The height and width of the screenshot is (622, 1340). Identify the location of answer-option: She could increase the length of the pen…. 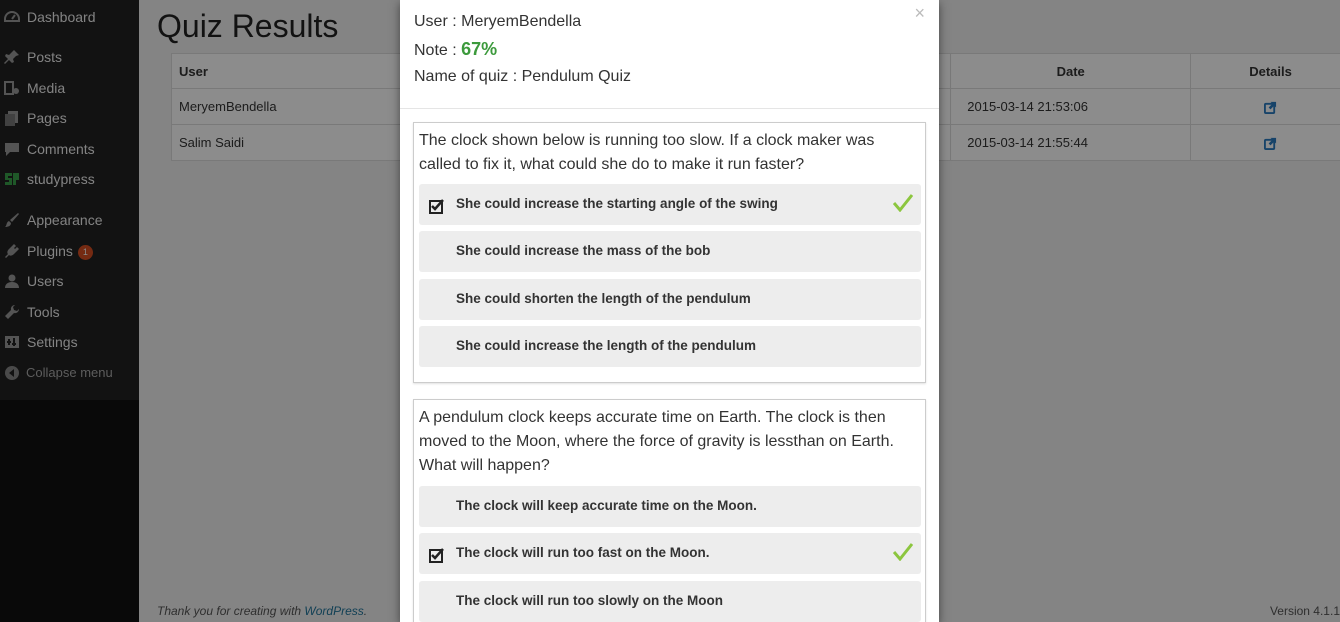
(670, 346).